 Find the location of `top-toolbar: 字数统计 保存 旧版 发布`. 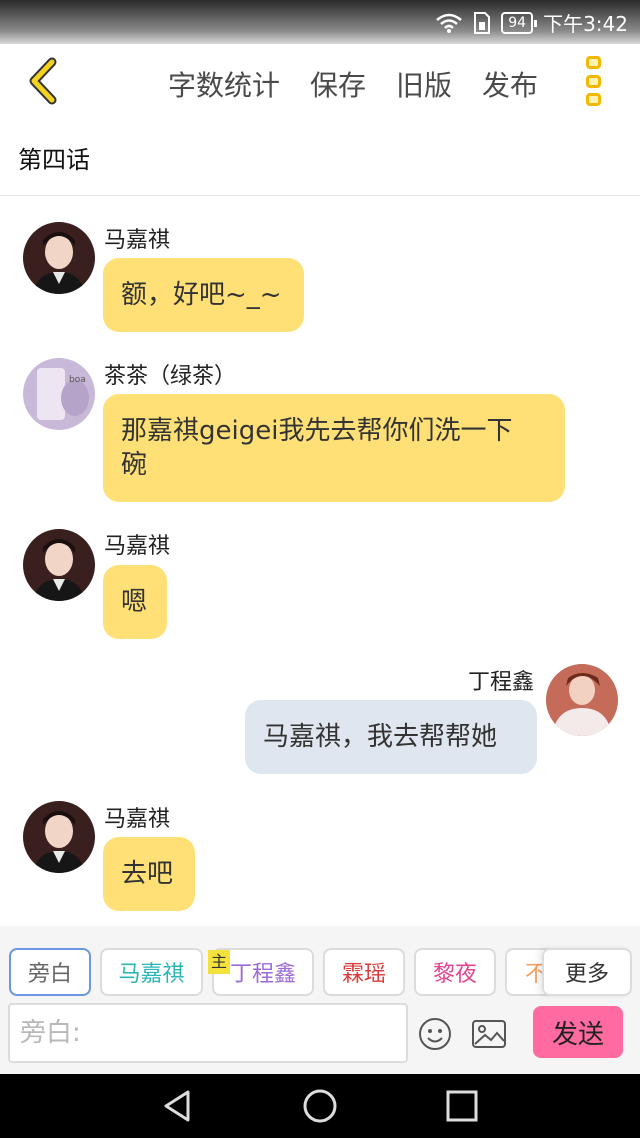

top-toolbar: 字数统计 保存 旧版 发布 is located at coordinates (320, 82).